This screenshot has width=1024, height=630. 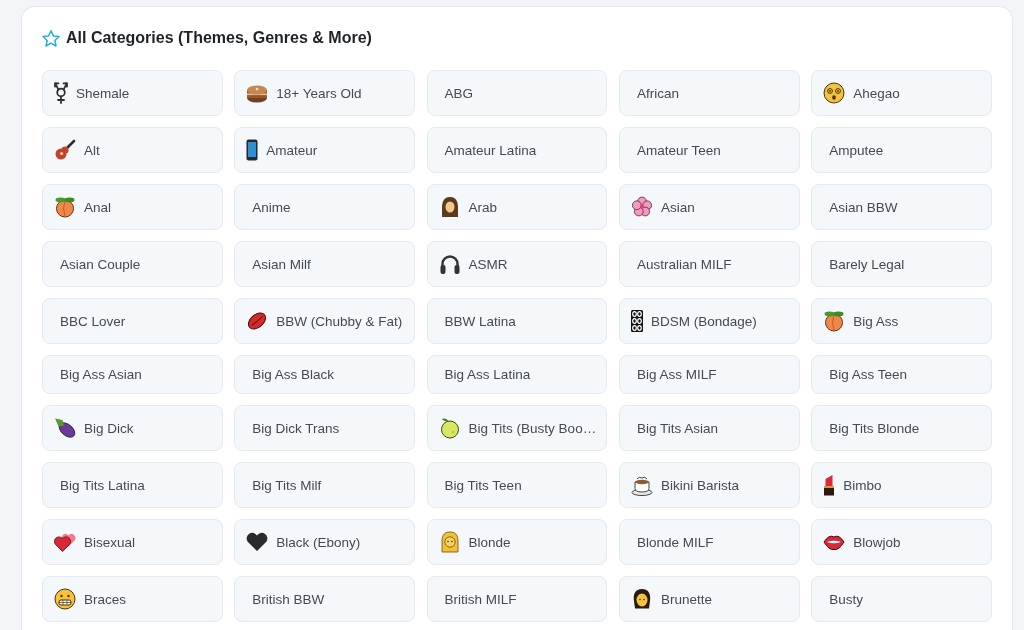 What do you see at coordinates (51, 38) in the screenshot?
I see `star-icon` at bounding box center [51, 38].